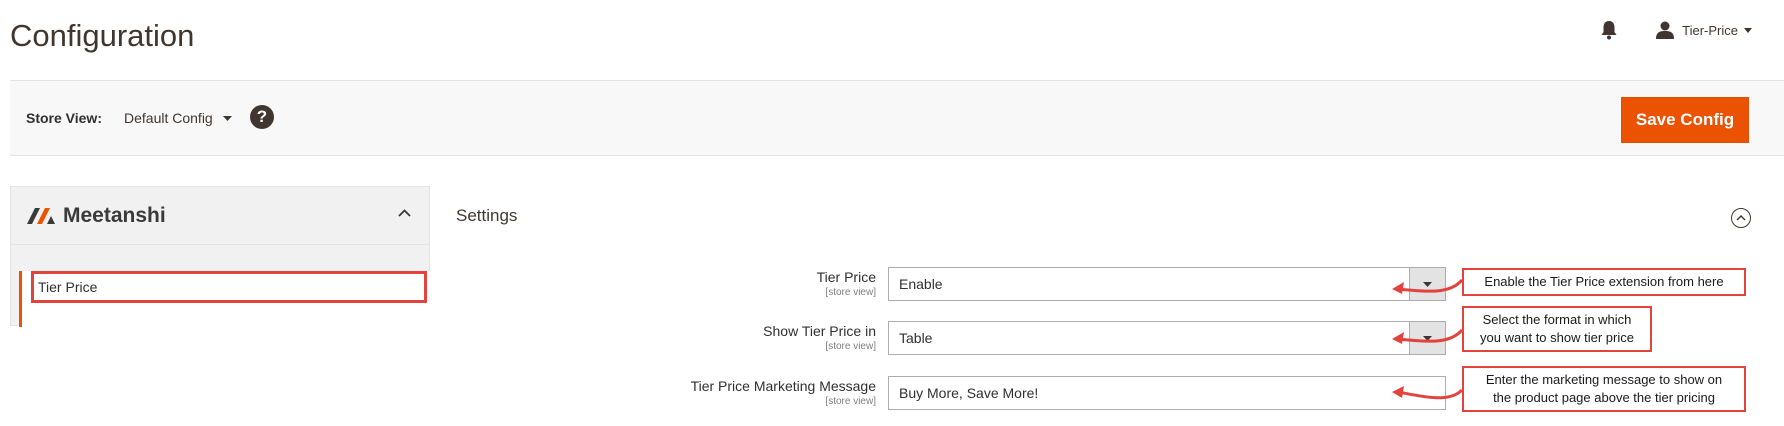 The height and width of the screenshot is (426, 1784). I want to click on field-label-show-tier-price-in: Show Tier Price in [store view], so click(819, 337).